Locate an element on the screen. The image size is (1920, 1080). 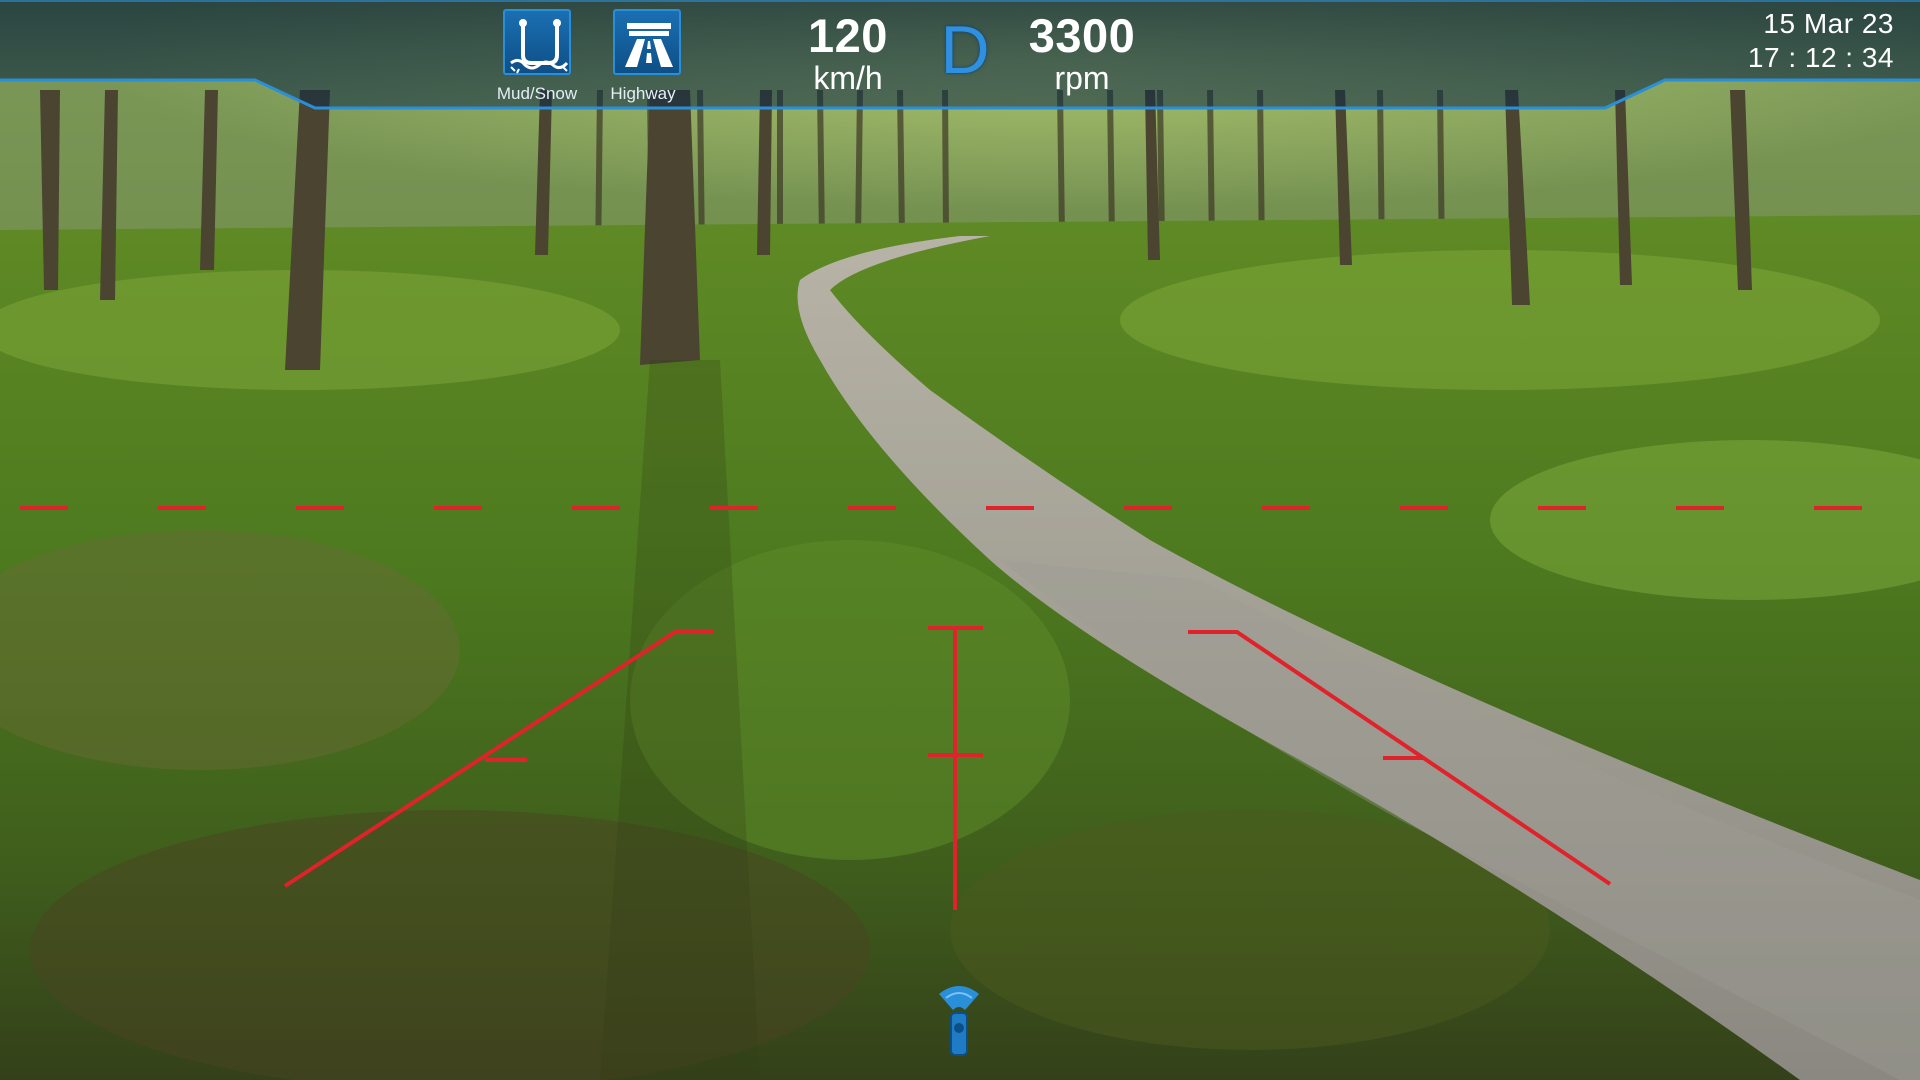
time-display: 17 : 12 : 34 is located at coordinates (1820, 57).